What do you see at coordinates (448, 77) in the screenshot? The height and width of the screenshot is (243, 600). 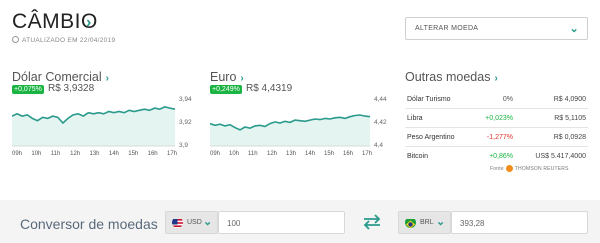 I see `outras-title-text: Outras moedas` at bounding box center [448, 77].